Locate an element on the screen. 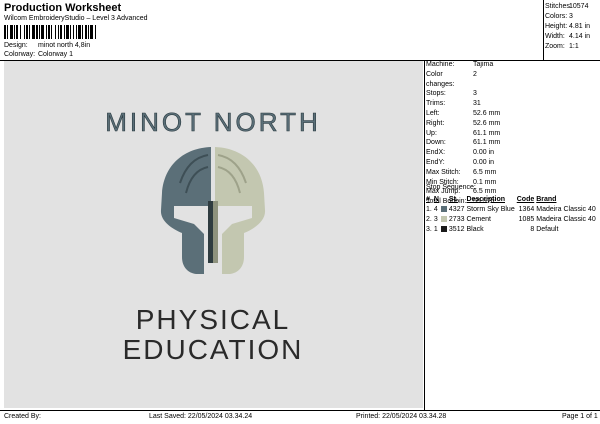 Image resolution: width=600 pixels, height=424 pixels. row-stitches: 2733 is located at coordinates (456, 219).